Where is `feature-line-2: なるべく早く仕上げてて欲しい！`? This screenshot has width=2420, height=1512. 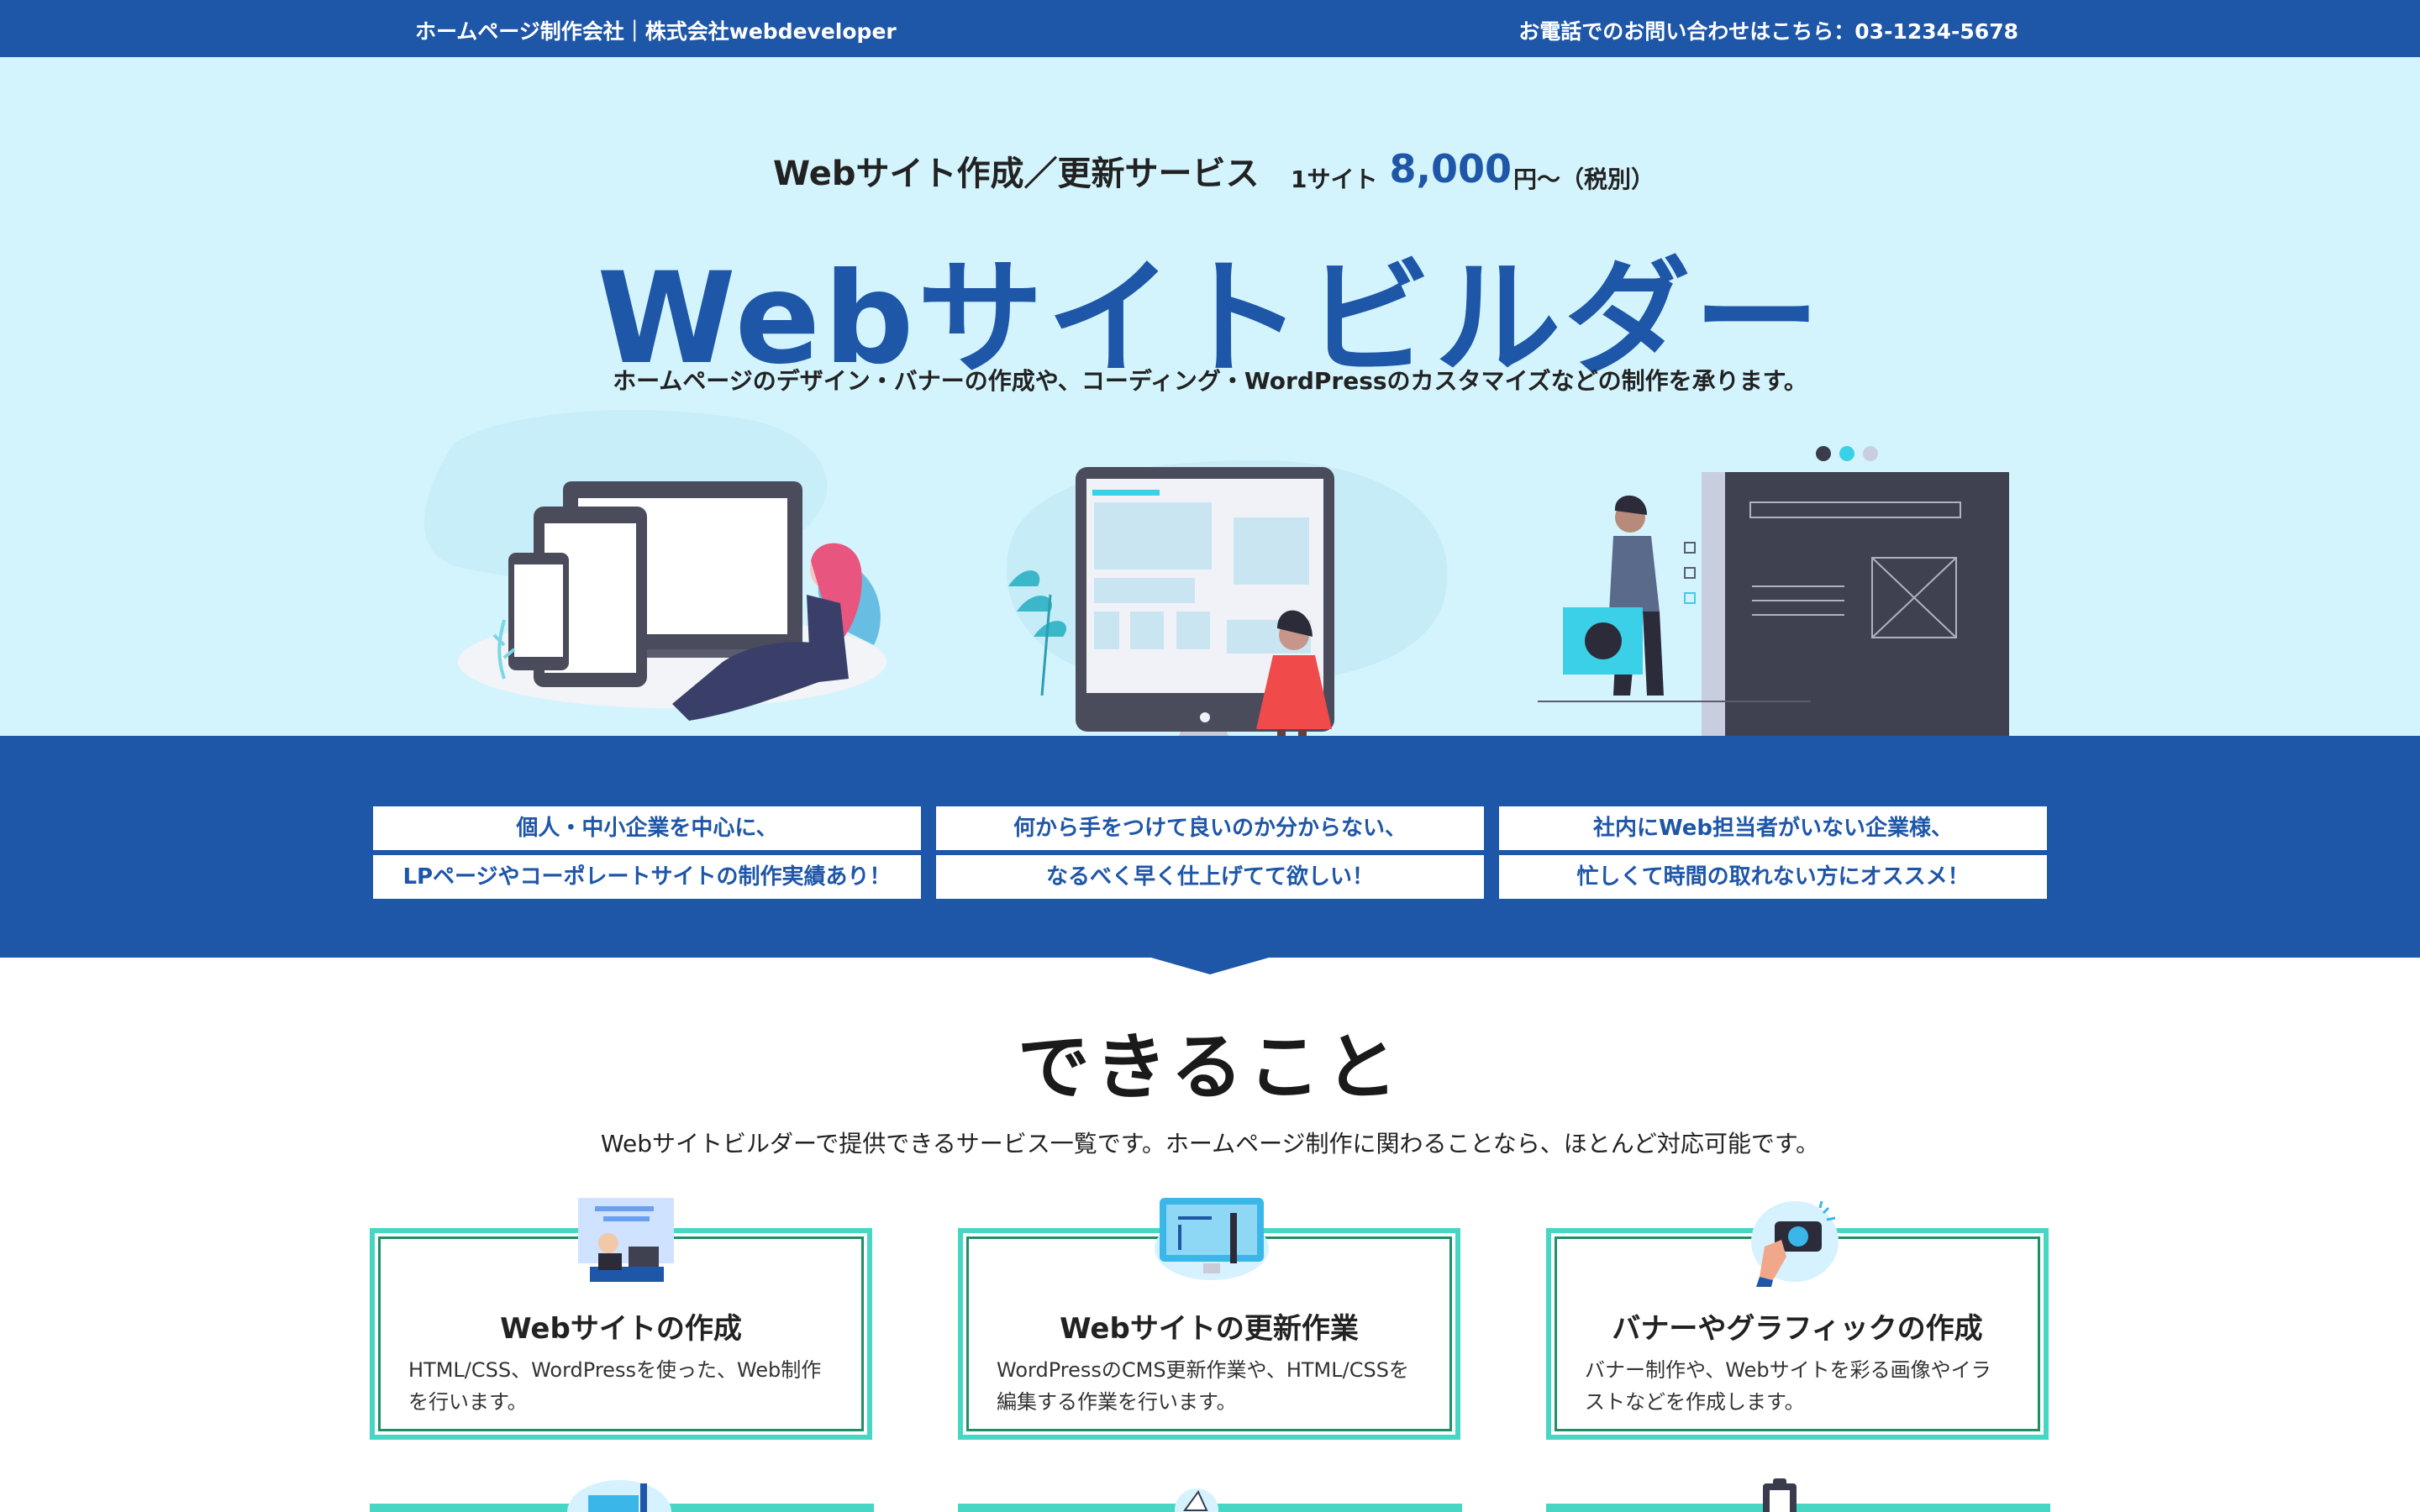 feature-line-2: なるべく早く仕上げてて欲しい！ is located at coordinates (1210, 877).